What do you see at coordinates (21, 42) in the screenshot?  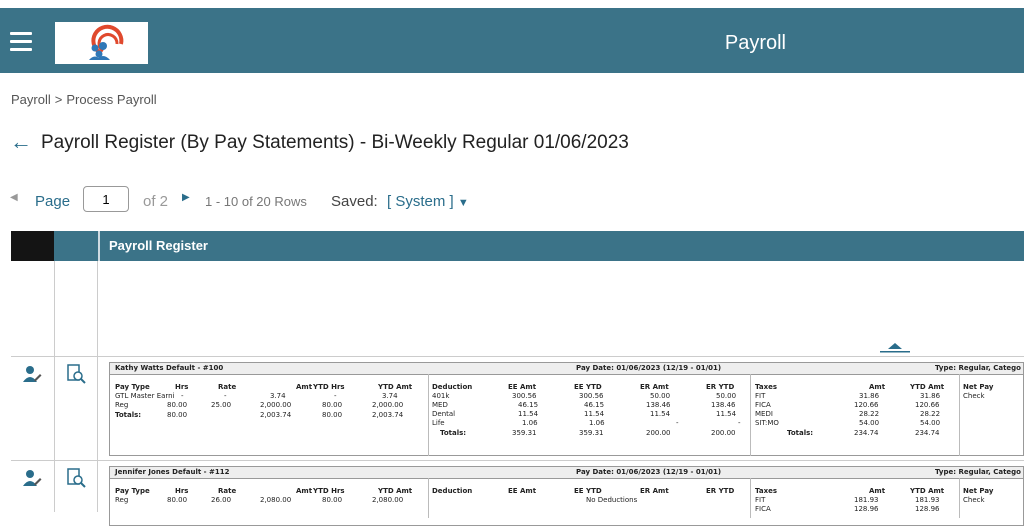 I see `hamburger-menu-icon` at bounding box center [21, 42].